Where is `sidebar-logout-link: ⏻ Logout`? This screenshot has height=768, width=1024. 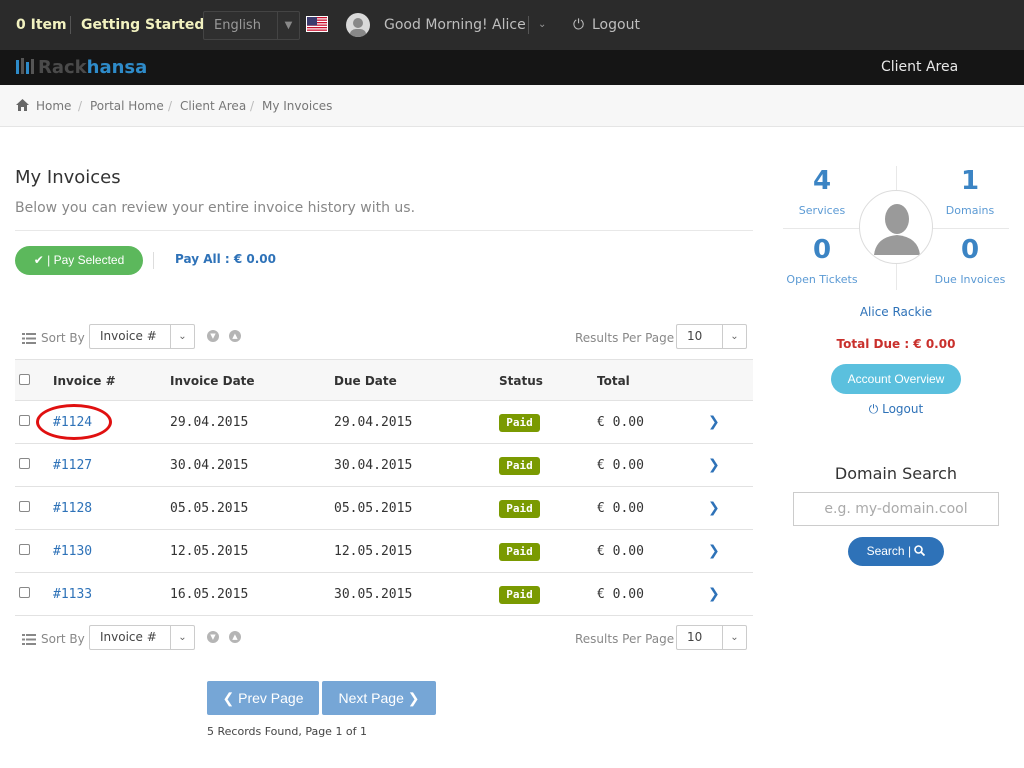 sidebar-logout-link: ⏻ Logout is located at coordinates (896, 409).